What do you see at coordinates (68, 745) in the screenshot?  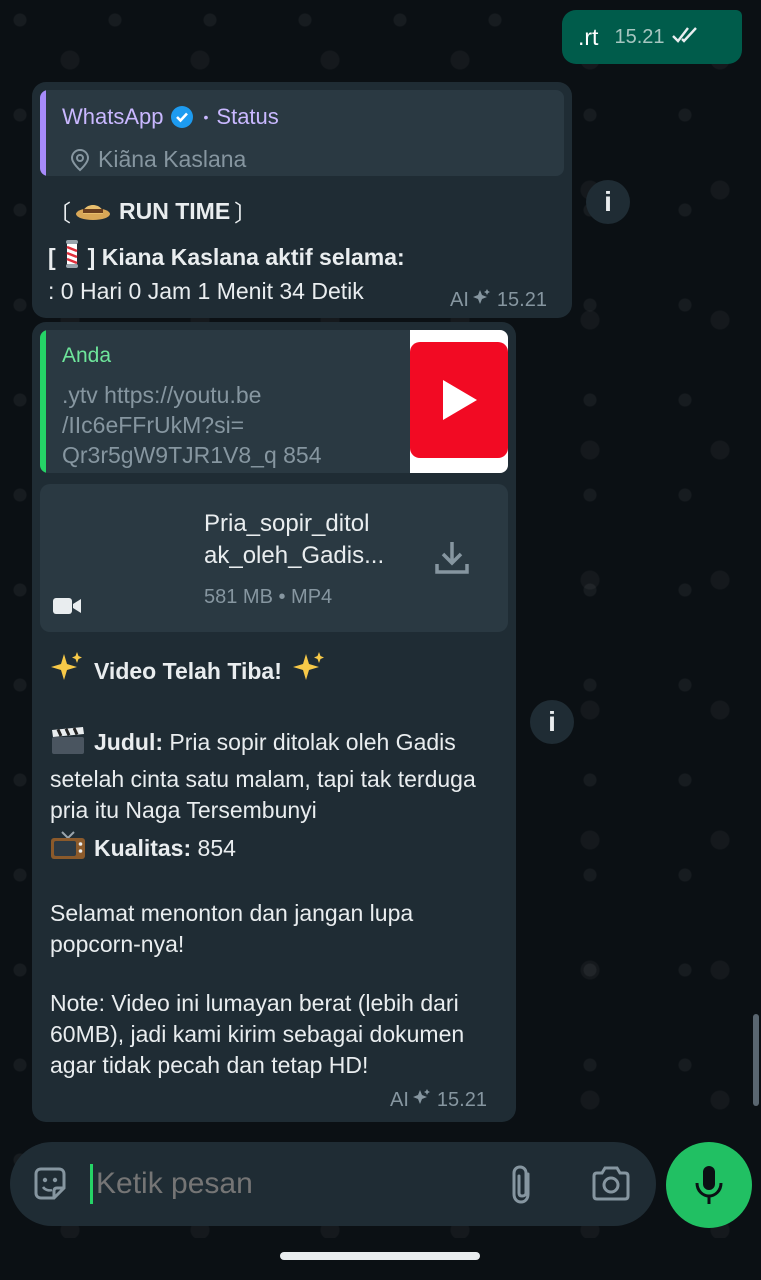 I see `clapper-icon` at bounding box center [68, 745].